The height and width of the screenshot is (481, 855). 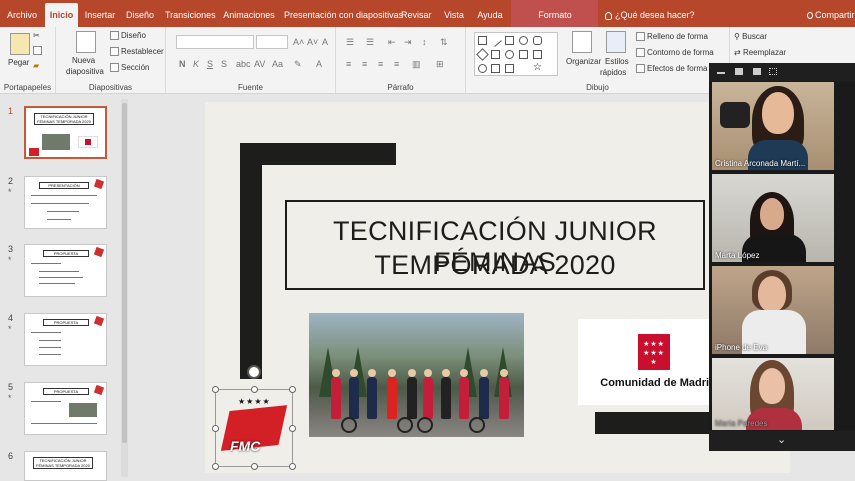 I want to click on textbox-shape-icon, so click(x=482, y=40).